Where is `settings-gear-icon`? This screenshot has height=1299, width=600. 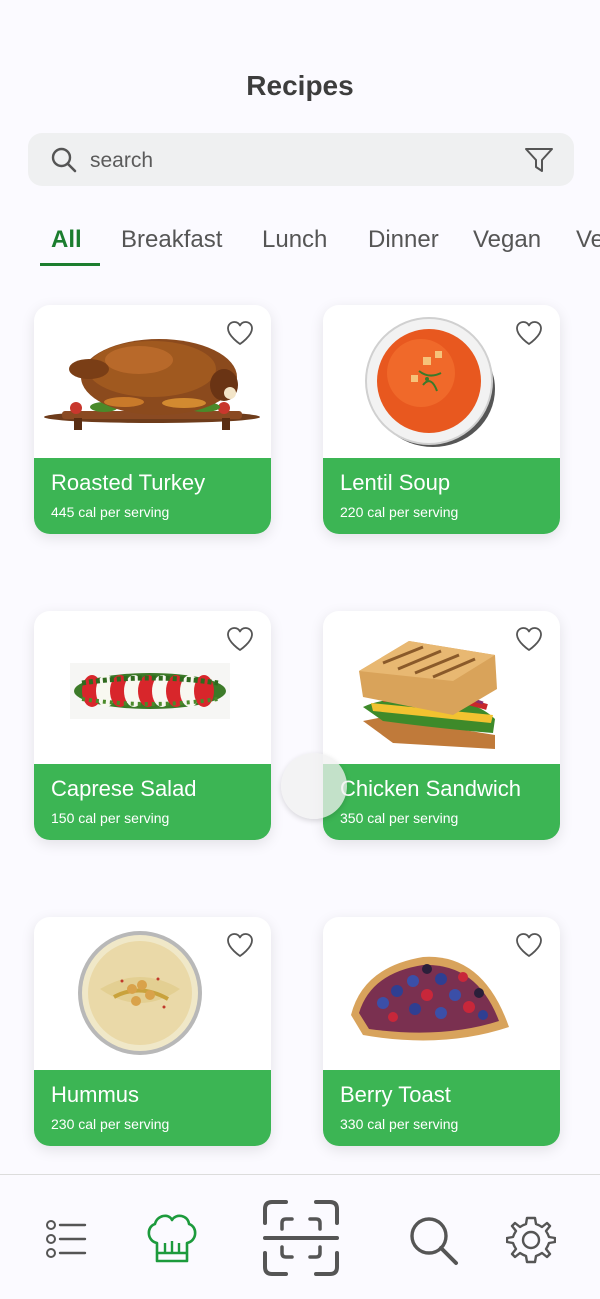
settings-gear-icon is located at coordinates (531, 1240).